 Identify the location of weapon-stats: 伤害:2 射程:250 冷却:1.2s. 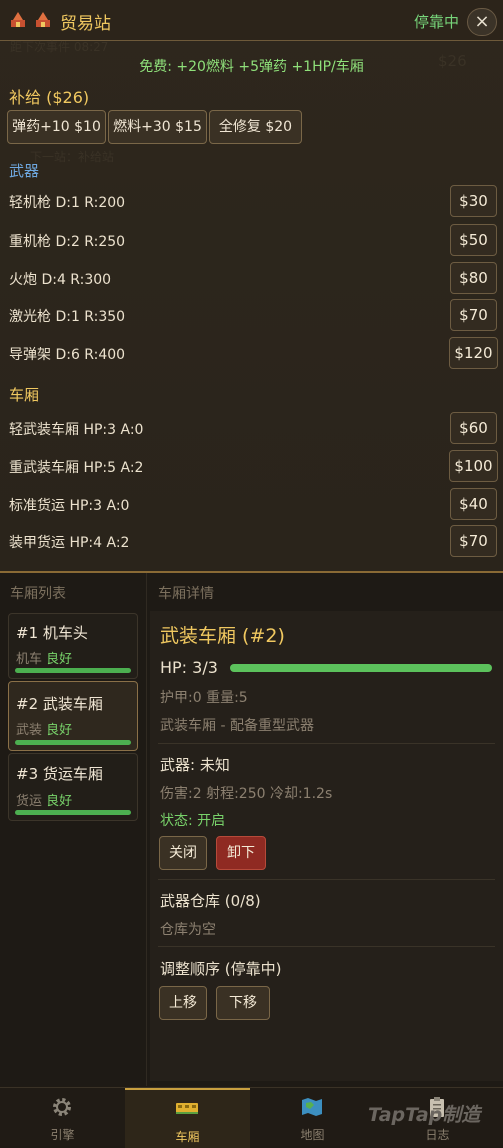
(246, 794).